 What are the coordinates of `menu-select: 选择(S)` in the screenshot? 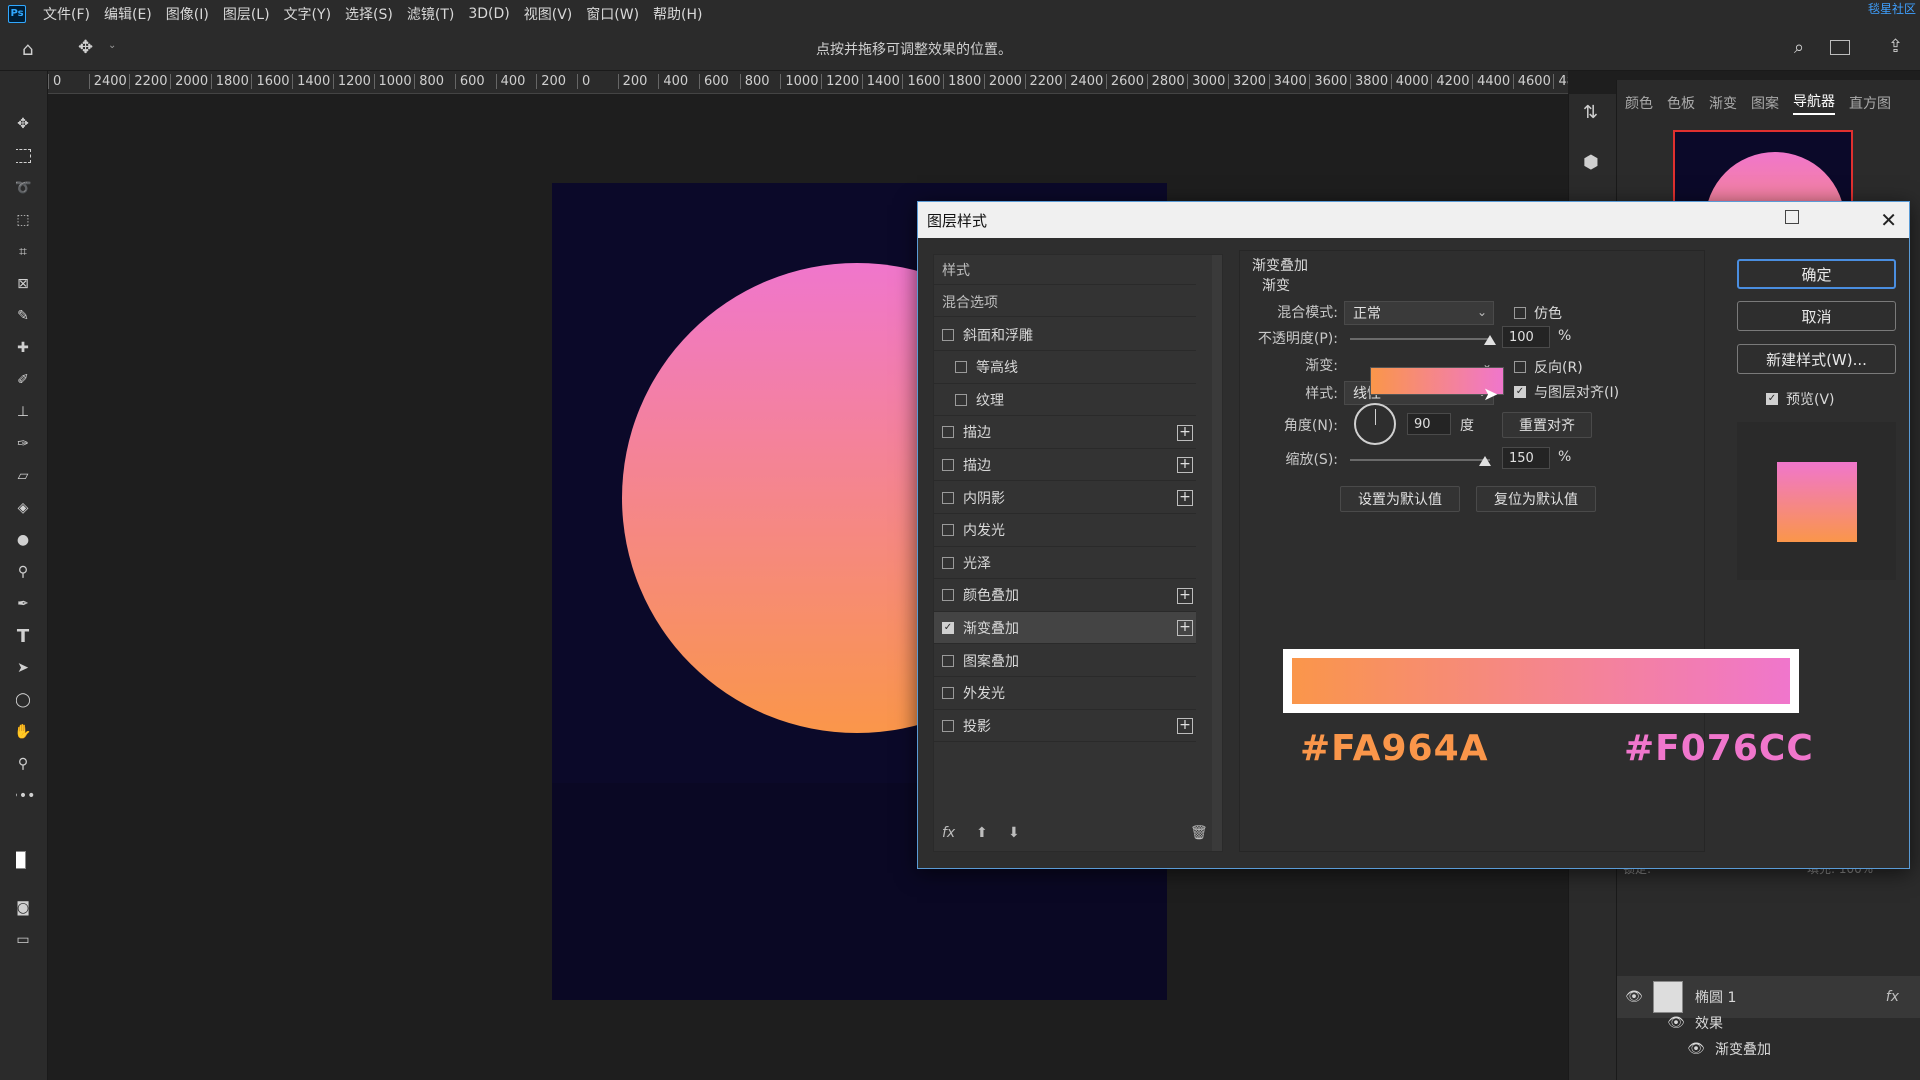 It's located at (369, 14).